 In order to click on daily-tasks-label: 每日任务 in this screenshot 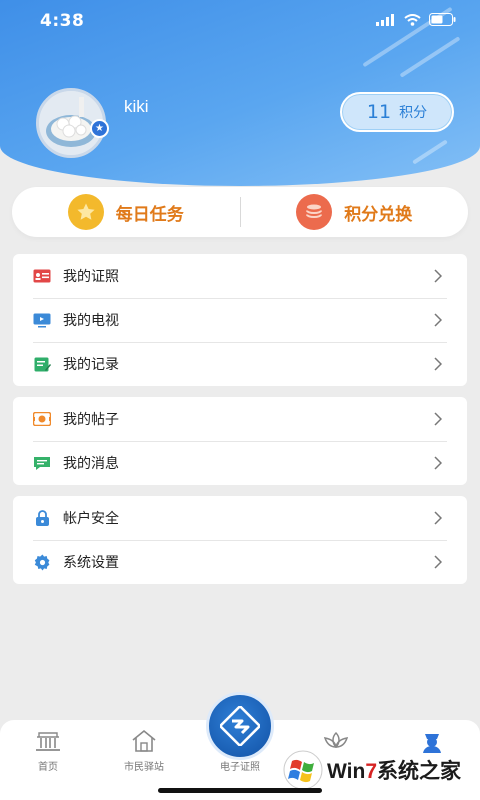, I will do `click(149, 214)`.